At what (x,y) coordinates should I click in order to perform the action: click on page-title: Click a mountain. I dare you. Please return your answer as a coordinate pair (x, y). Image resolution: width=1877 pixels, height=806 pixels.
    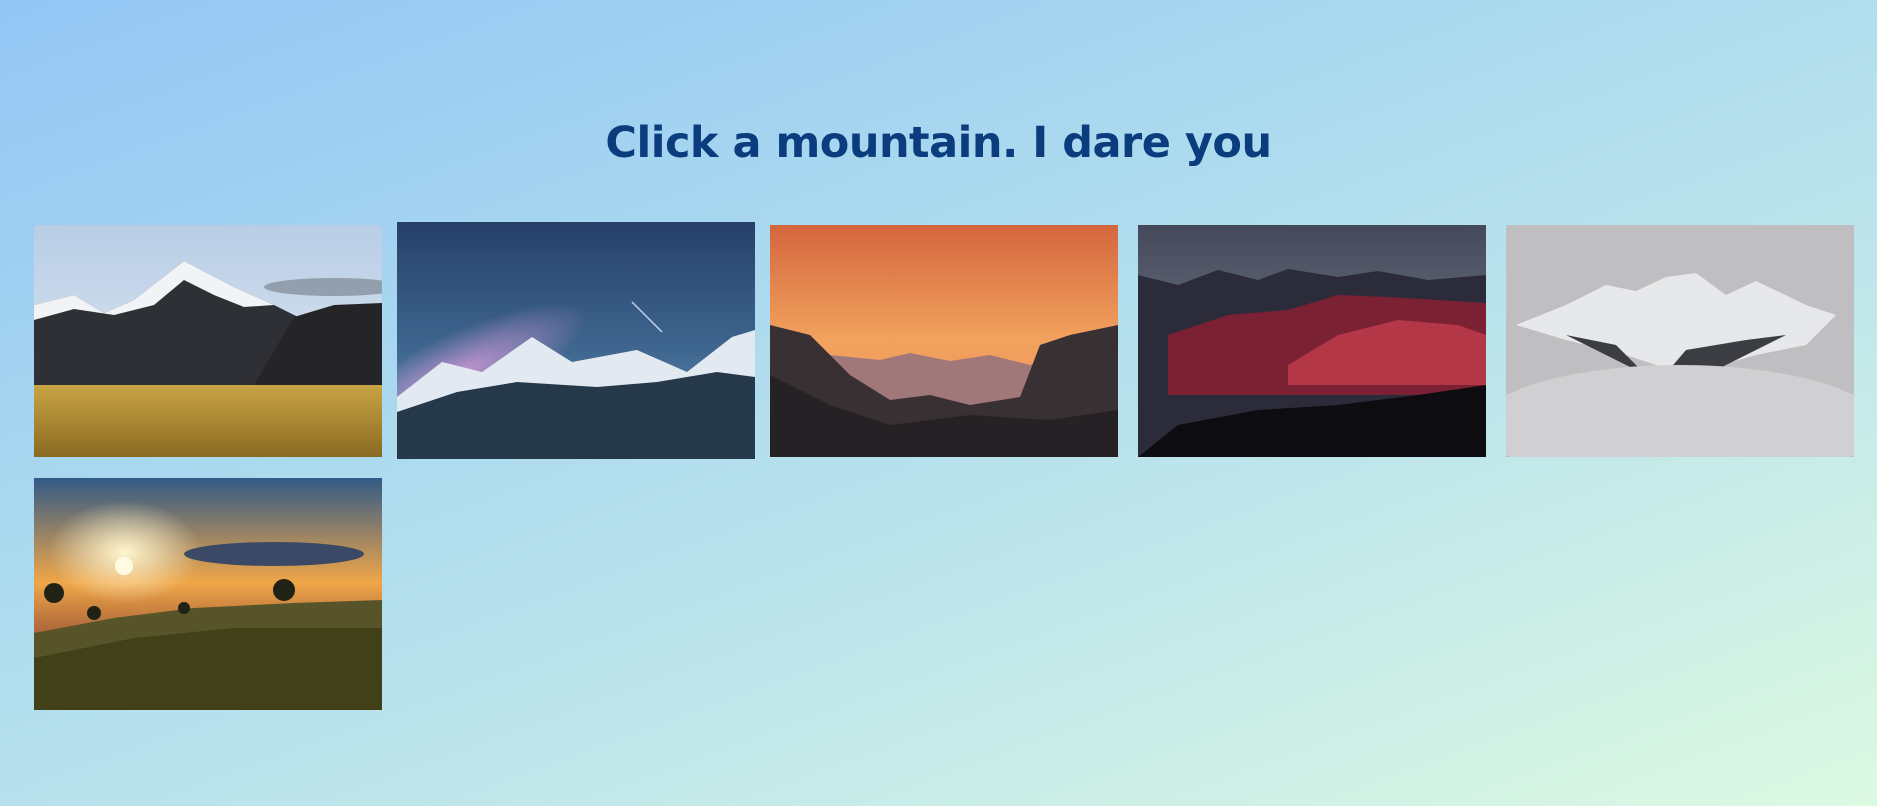
    Looking at the image, I should click on (938, 143).